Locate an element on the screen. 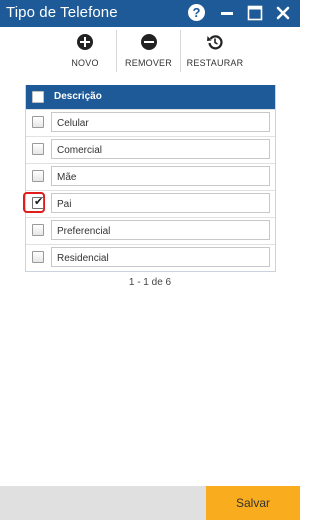 The width and height of the screenshot is (320, 520). row-description: Residencial is located at coordinates (160, 257).